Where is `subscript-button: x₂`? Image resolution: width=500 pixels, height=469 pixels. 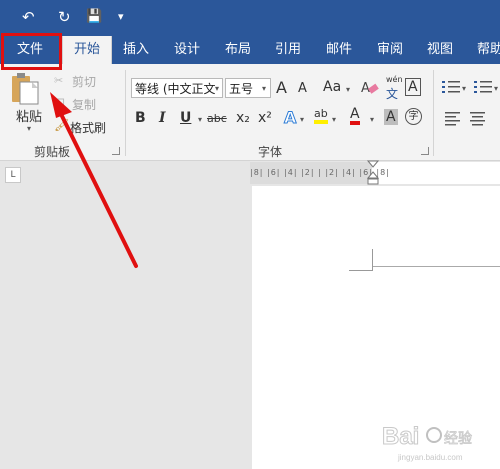 subscript-button: x₂ is located at coordinates (243, 118).